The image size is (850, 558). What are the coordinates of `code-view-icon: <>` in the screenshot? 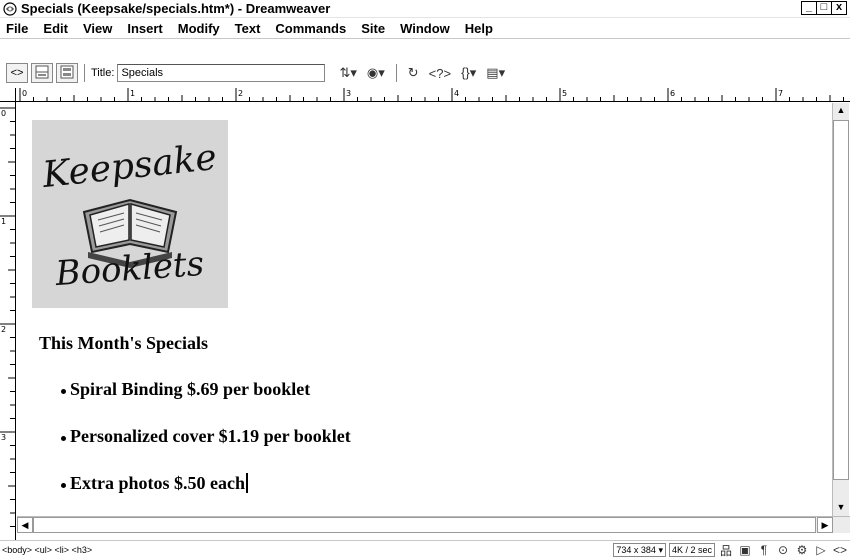 It's located at (17, 73).